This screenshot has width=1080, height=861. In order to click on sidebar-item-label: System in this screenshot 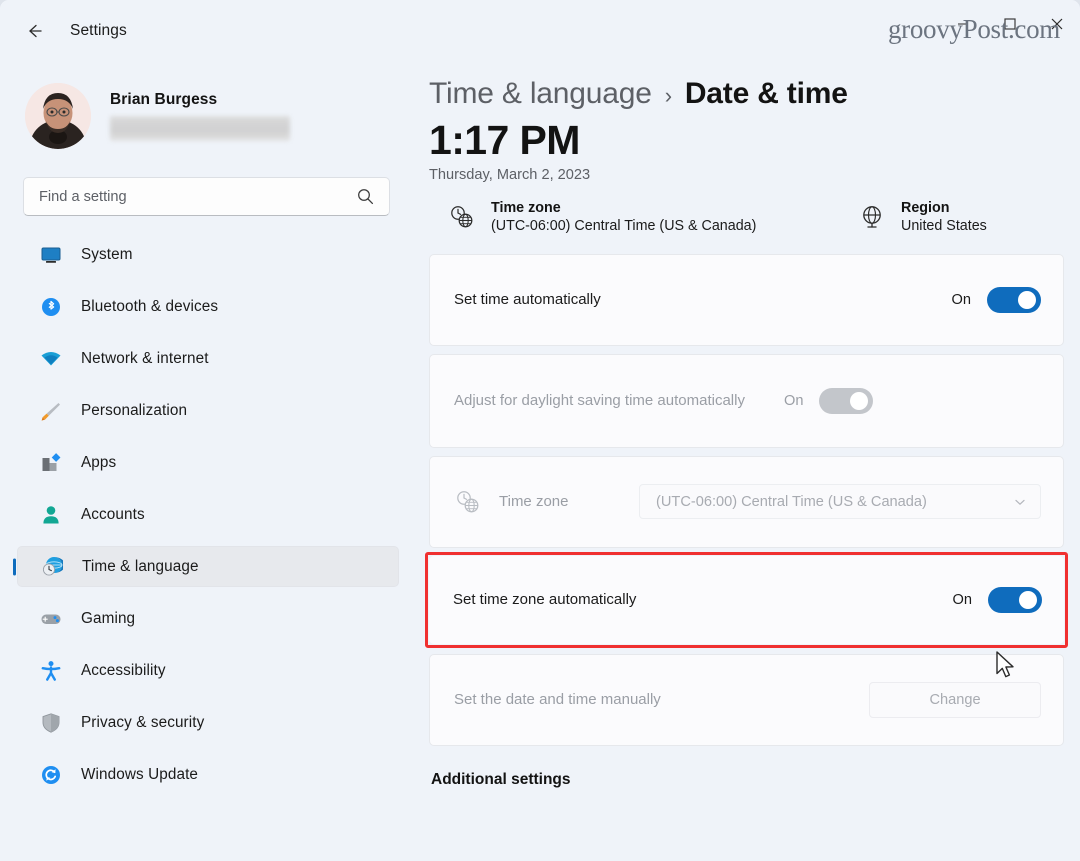, I will do `click(107, 254)`.